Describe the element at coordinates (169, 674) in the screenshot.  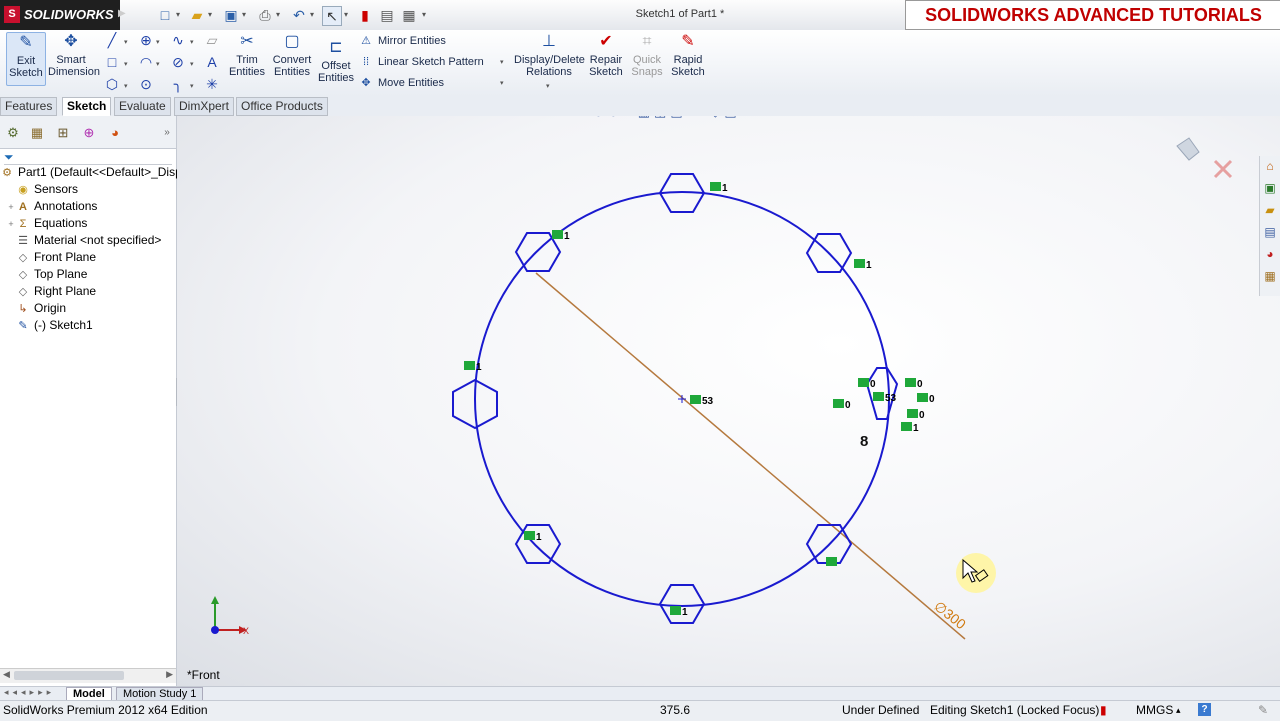
I see `scroll-right-icon: ▶` at that location.